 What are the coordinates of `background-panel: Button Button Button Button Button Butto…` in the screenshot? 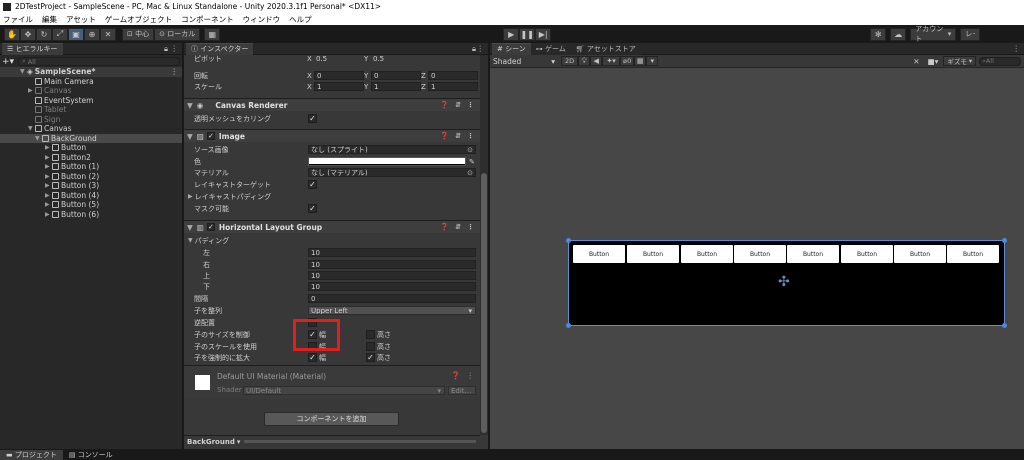 It's located at (786, 283).